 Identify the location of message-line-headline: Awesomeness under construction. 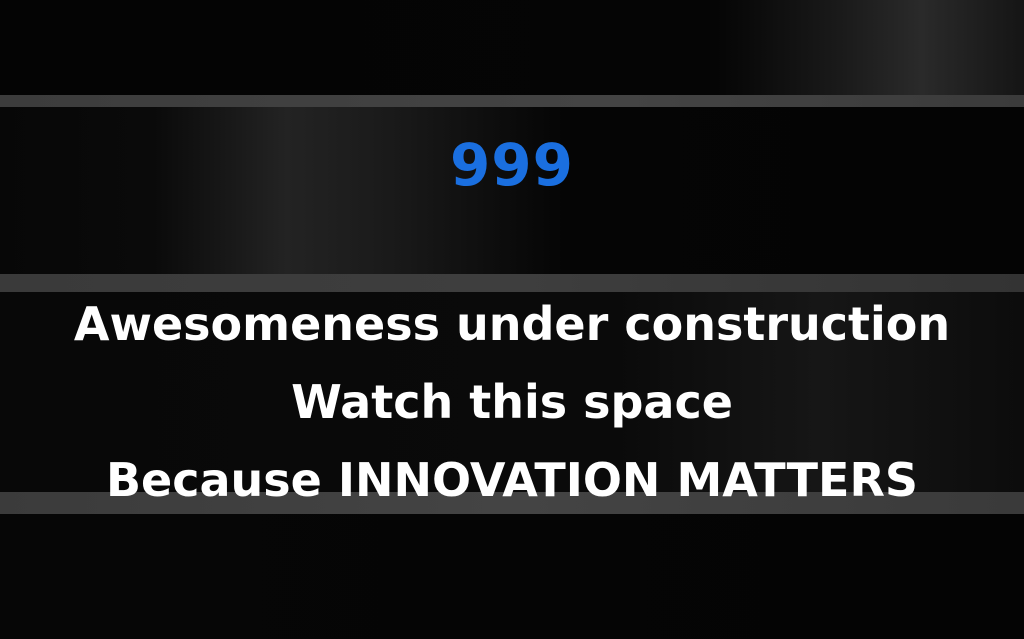
(512, 324).